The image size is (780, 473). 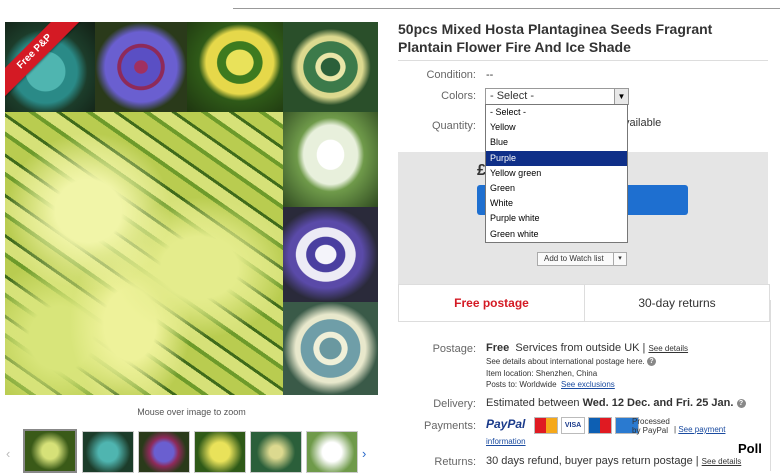 What do you see at coordinates (235, 67) in the screenshot?
I see `hosta-image-yellow` at bounding box center [235, 67].